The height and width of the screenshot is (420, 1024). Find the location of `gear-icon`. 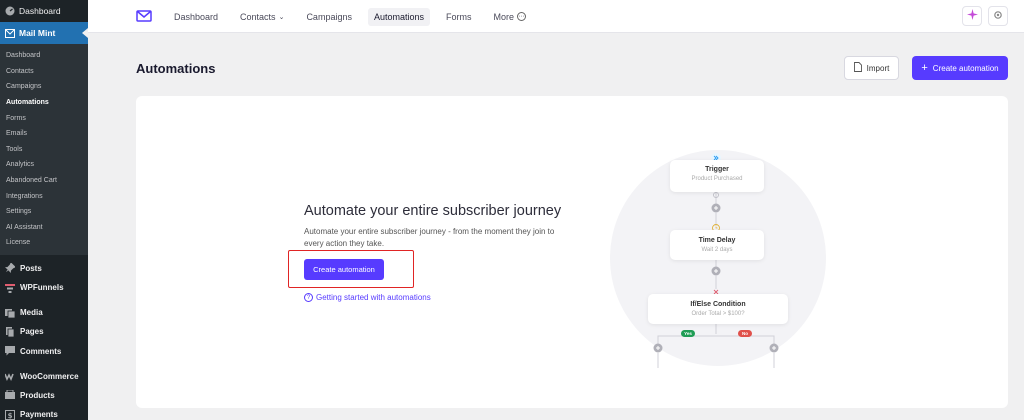

gear-icon is located at coordinates (998, 16).